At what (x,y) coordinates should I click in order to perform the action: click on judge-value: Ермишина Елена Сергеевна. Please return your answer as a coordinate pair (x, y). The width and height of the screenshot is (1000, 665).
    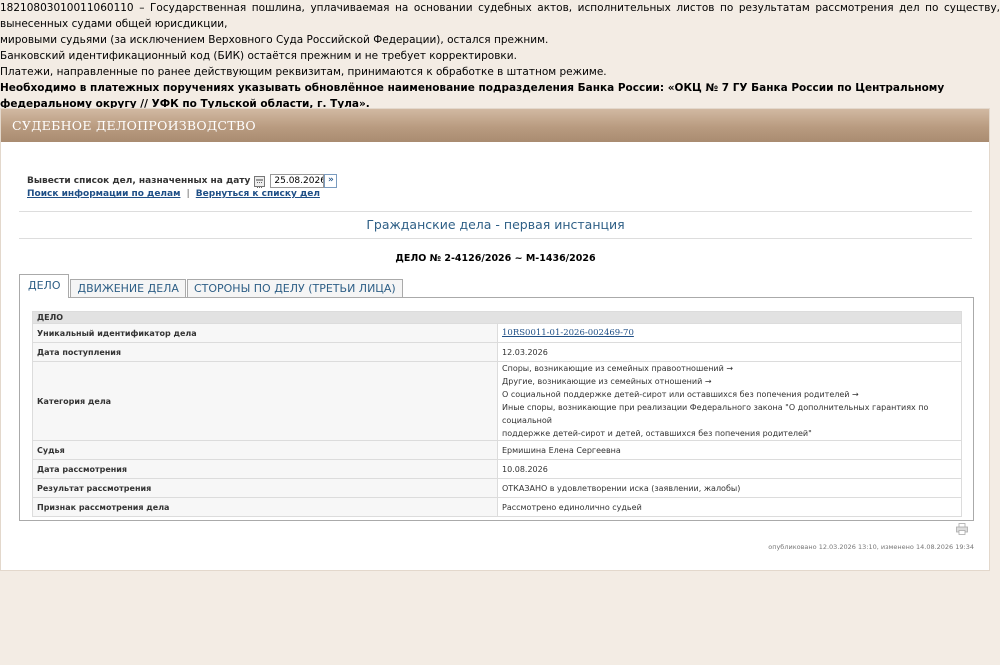
    Looking at the image, I should click on (729, 450).